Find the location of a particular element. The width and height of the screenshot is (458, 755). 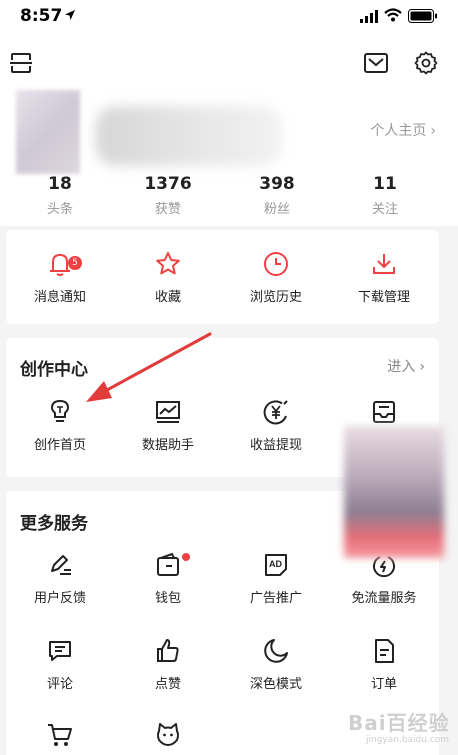

username-blurred is located at coordinates (189, 136).